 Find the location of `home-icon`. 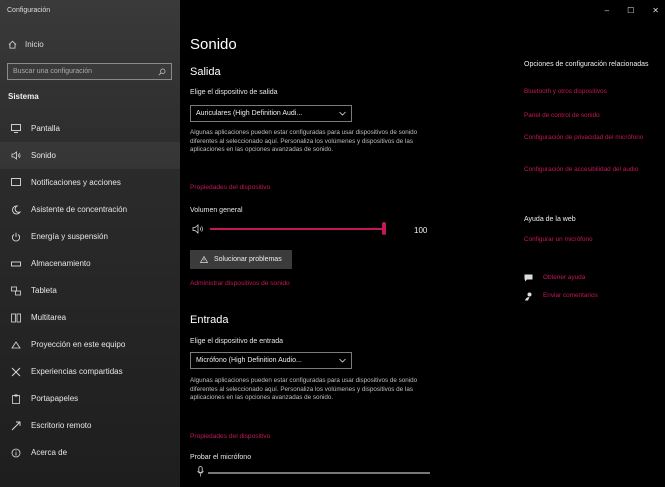

home-icon is located at coordinates (12, 44).